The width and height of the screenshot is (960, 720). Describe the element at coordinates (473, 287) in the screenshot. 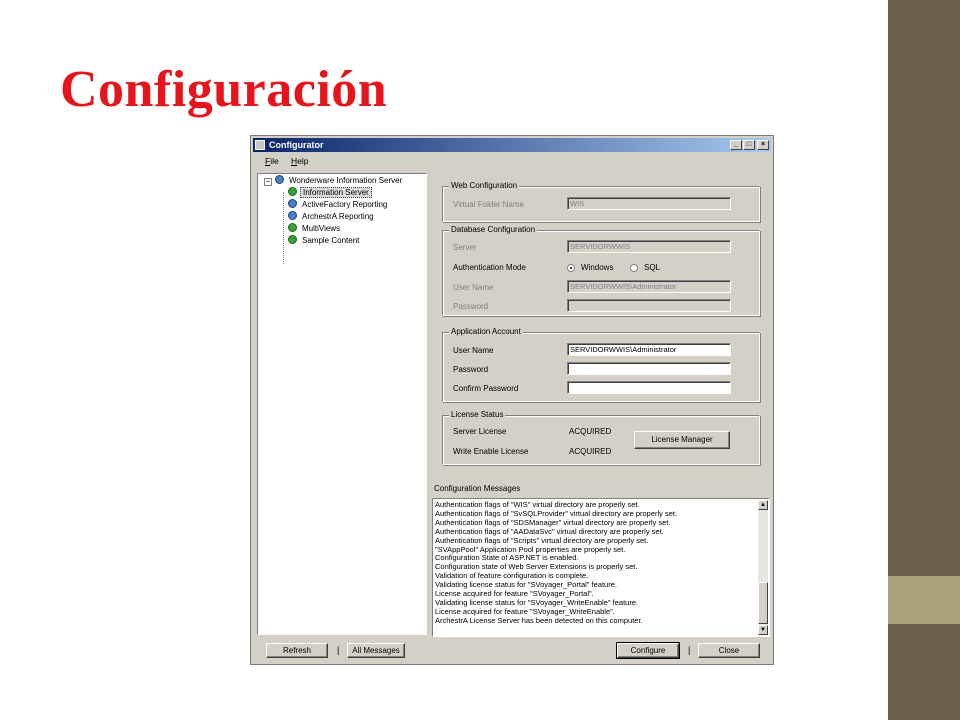

I see `db-user-label: User Name` at that location.